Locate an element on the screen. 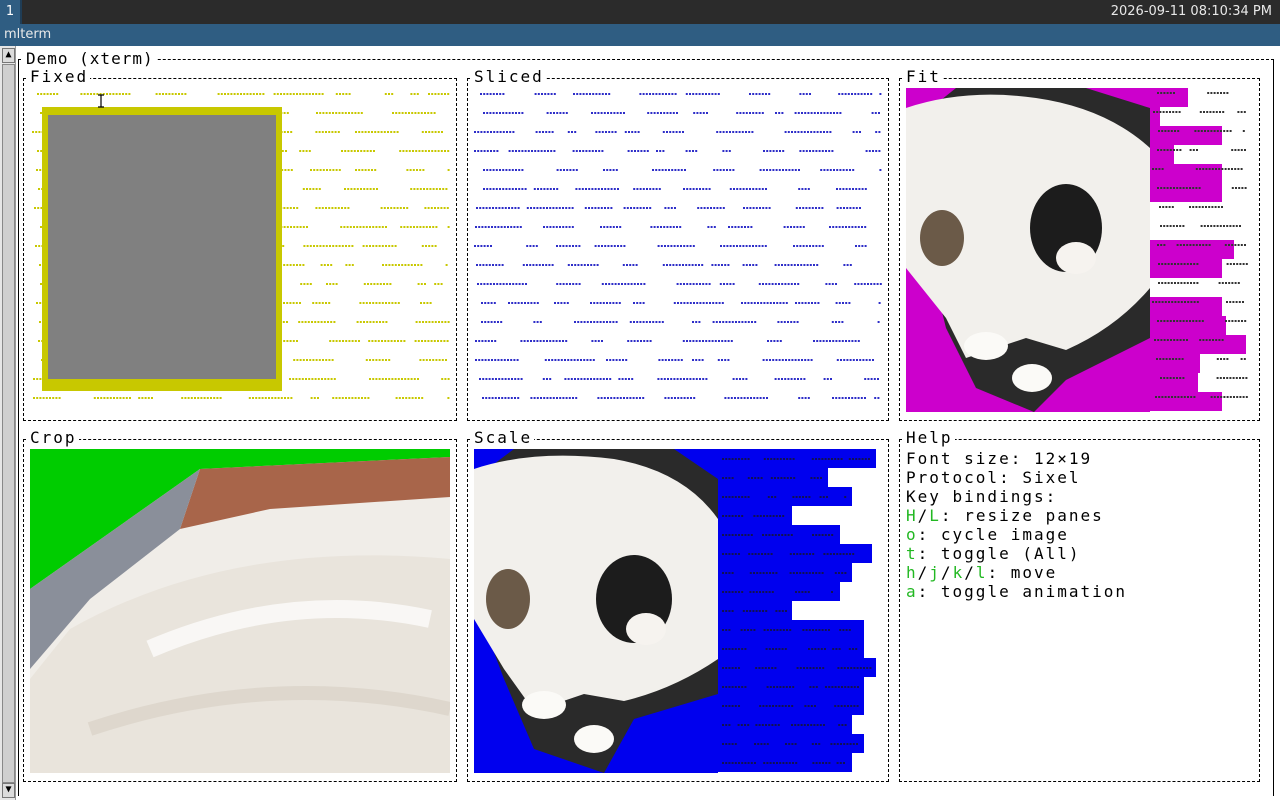 The image size is (1280, 800). key-a: a is located at coordinates (912, 591).